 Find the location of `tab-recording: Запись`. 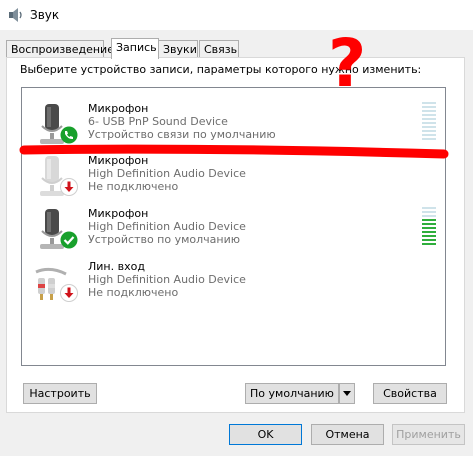

tab-recording: Запись is located at coordinates (135, 48).